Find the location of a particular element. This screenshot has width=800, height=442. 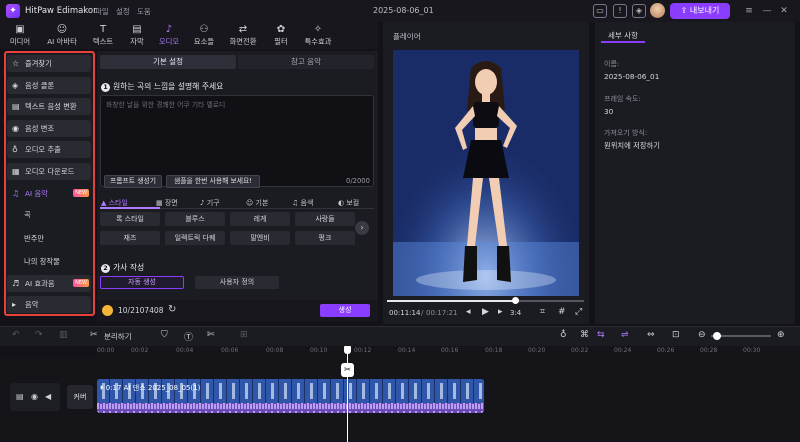

redo-icon: ↷ is located at coordinates (39, 335).